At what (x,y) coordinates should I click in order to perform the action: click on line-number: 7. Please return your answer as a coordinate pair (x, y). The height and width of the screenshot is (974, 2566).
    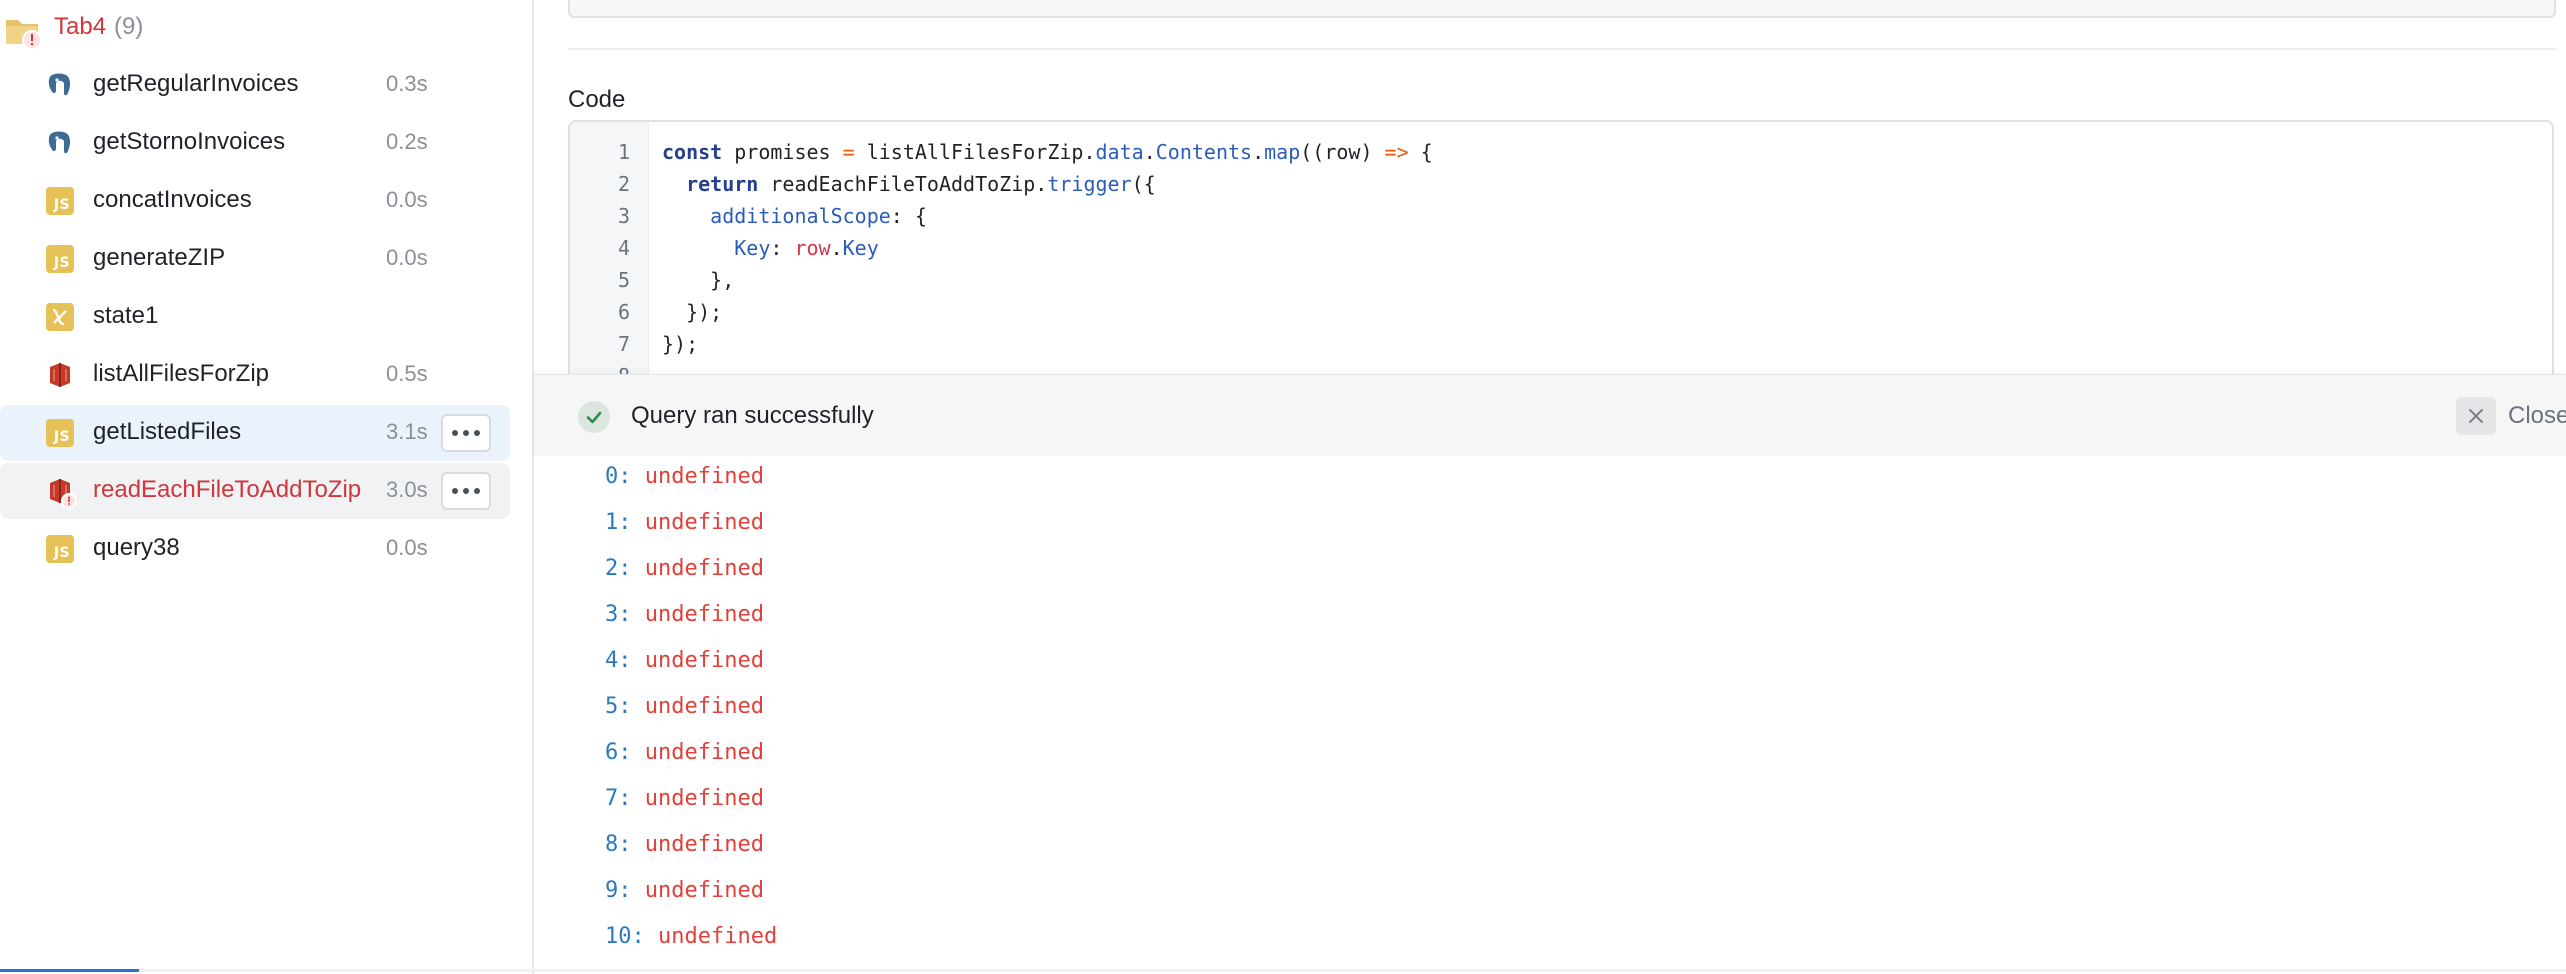
    Looking at the image, I should click on (623, 344).